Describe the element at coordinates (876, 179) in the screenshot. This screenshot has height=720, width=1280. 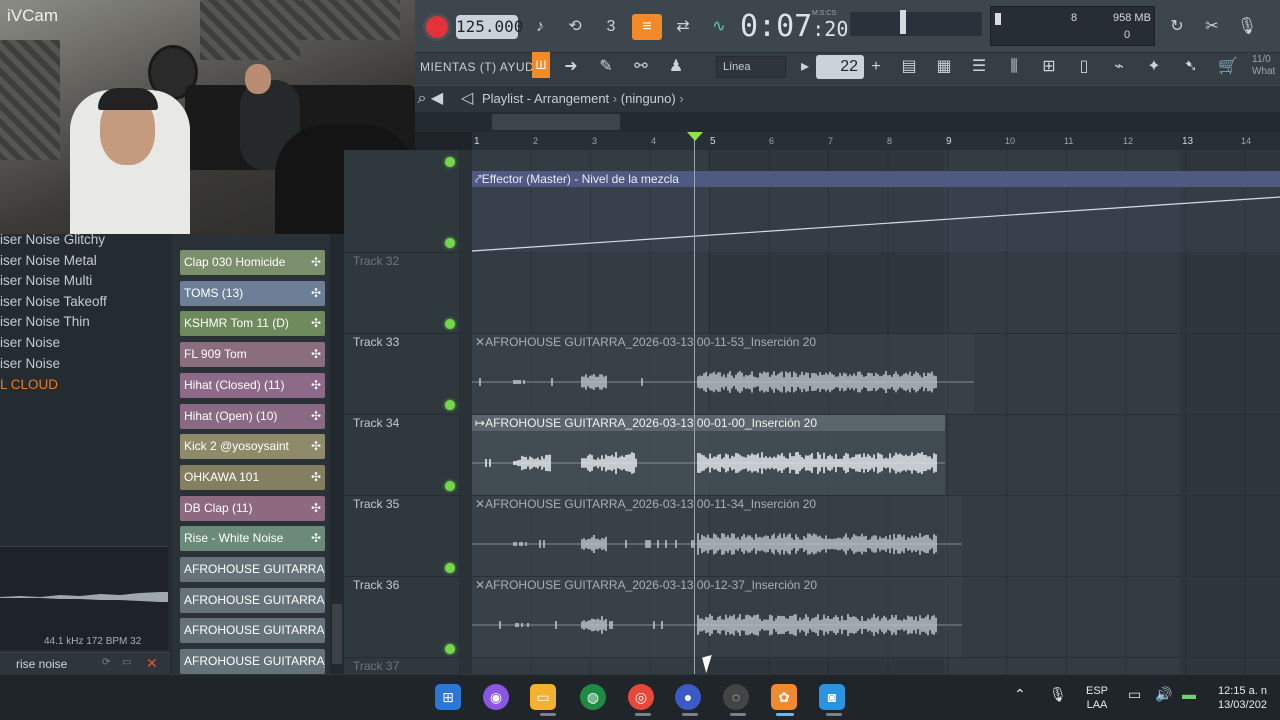
I see `automation-clip: ⤤Effector (Master) - Nivel de la mezcla` at that location.